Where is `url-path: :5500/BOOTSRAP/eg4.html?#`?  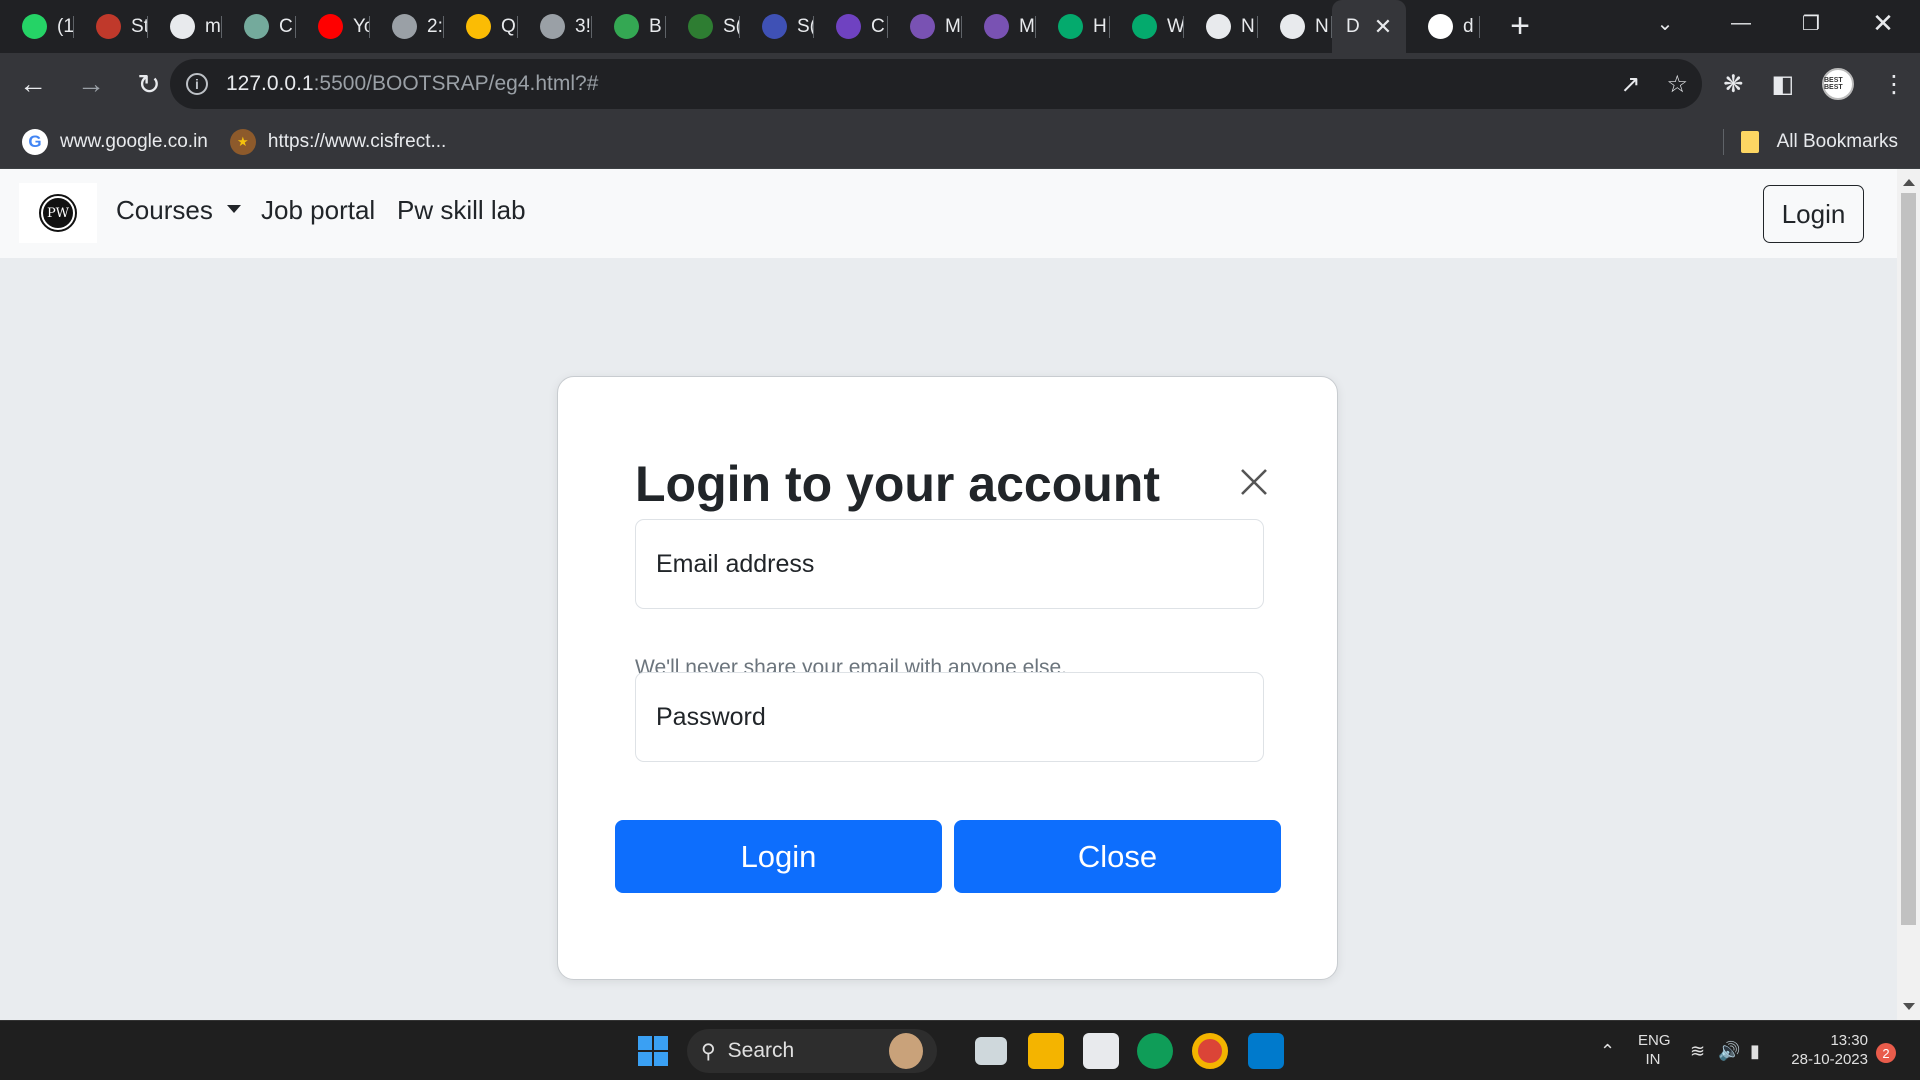
url-path: :5500/BOOTSRAP/eg4.html?# is located at coordinates (456, 83).